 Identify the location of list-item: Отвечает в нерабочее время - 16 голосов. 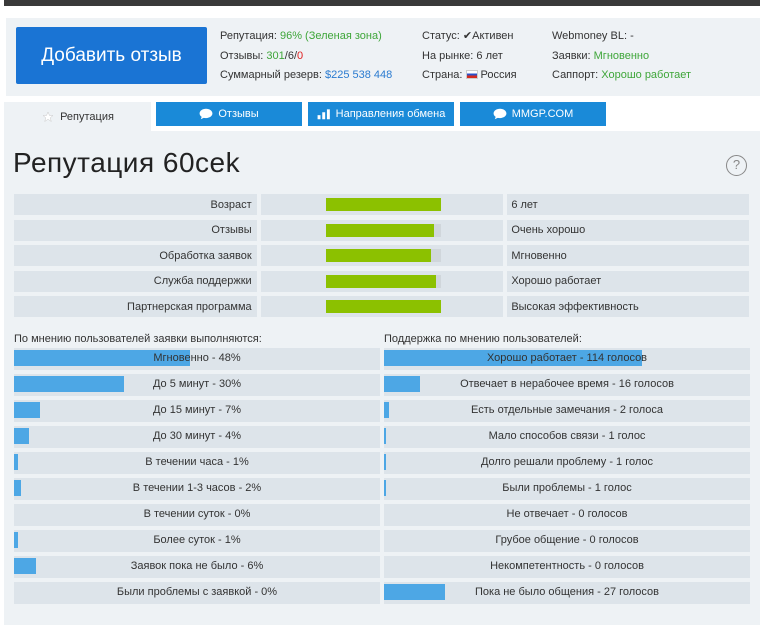
(567, 385).